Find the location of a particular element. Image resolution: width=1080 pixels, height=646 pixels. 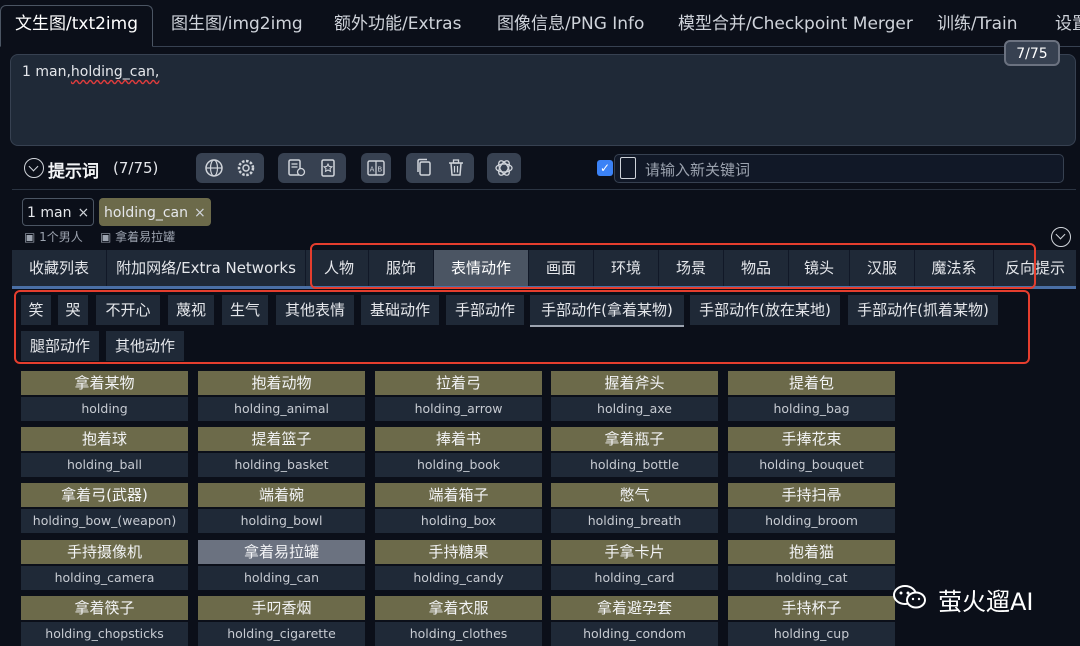

keyword-card: 握着斧头 holding_axe is located at coordinates (634, 396).